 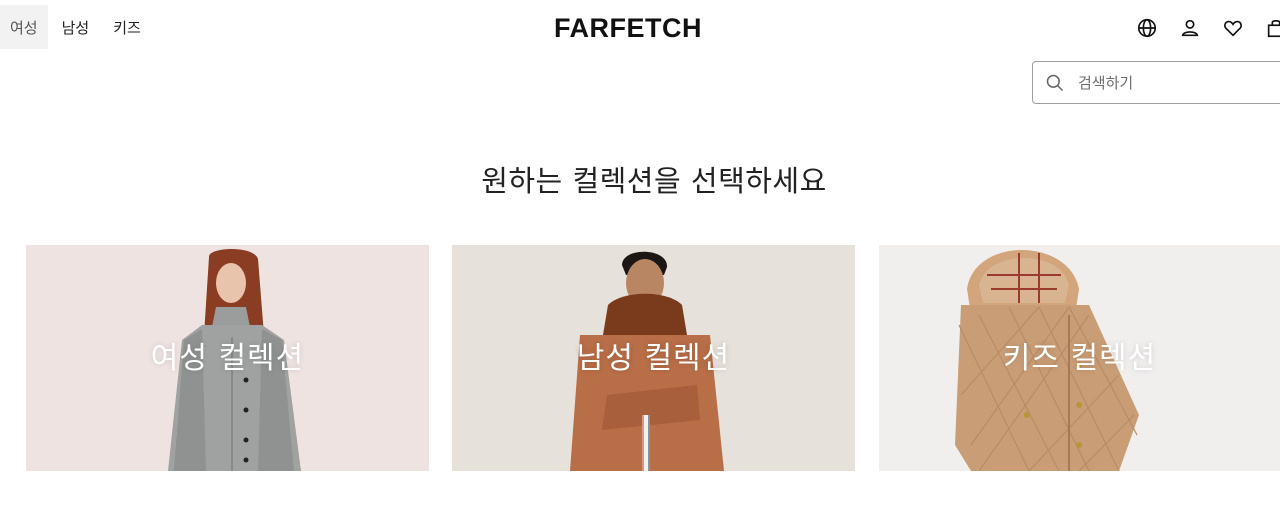 I want to click on page-title: 원하는 컬렉션을 선택하세요, so click(x=654, y=181).